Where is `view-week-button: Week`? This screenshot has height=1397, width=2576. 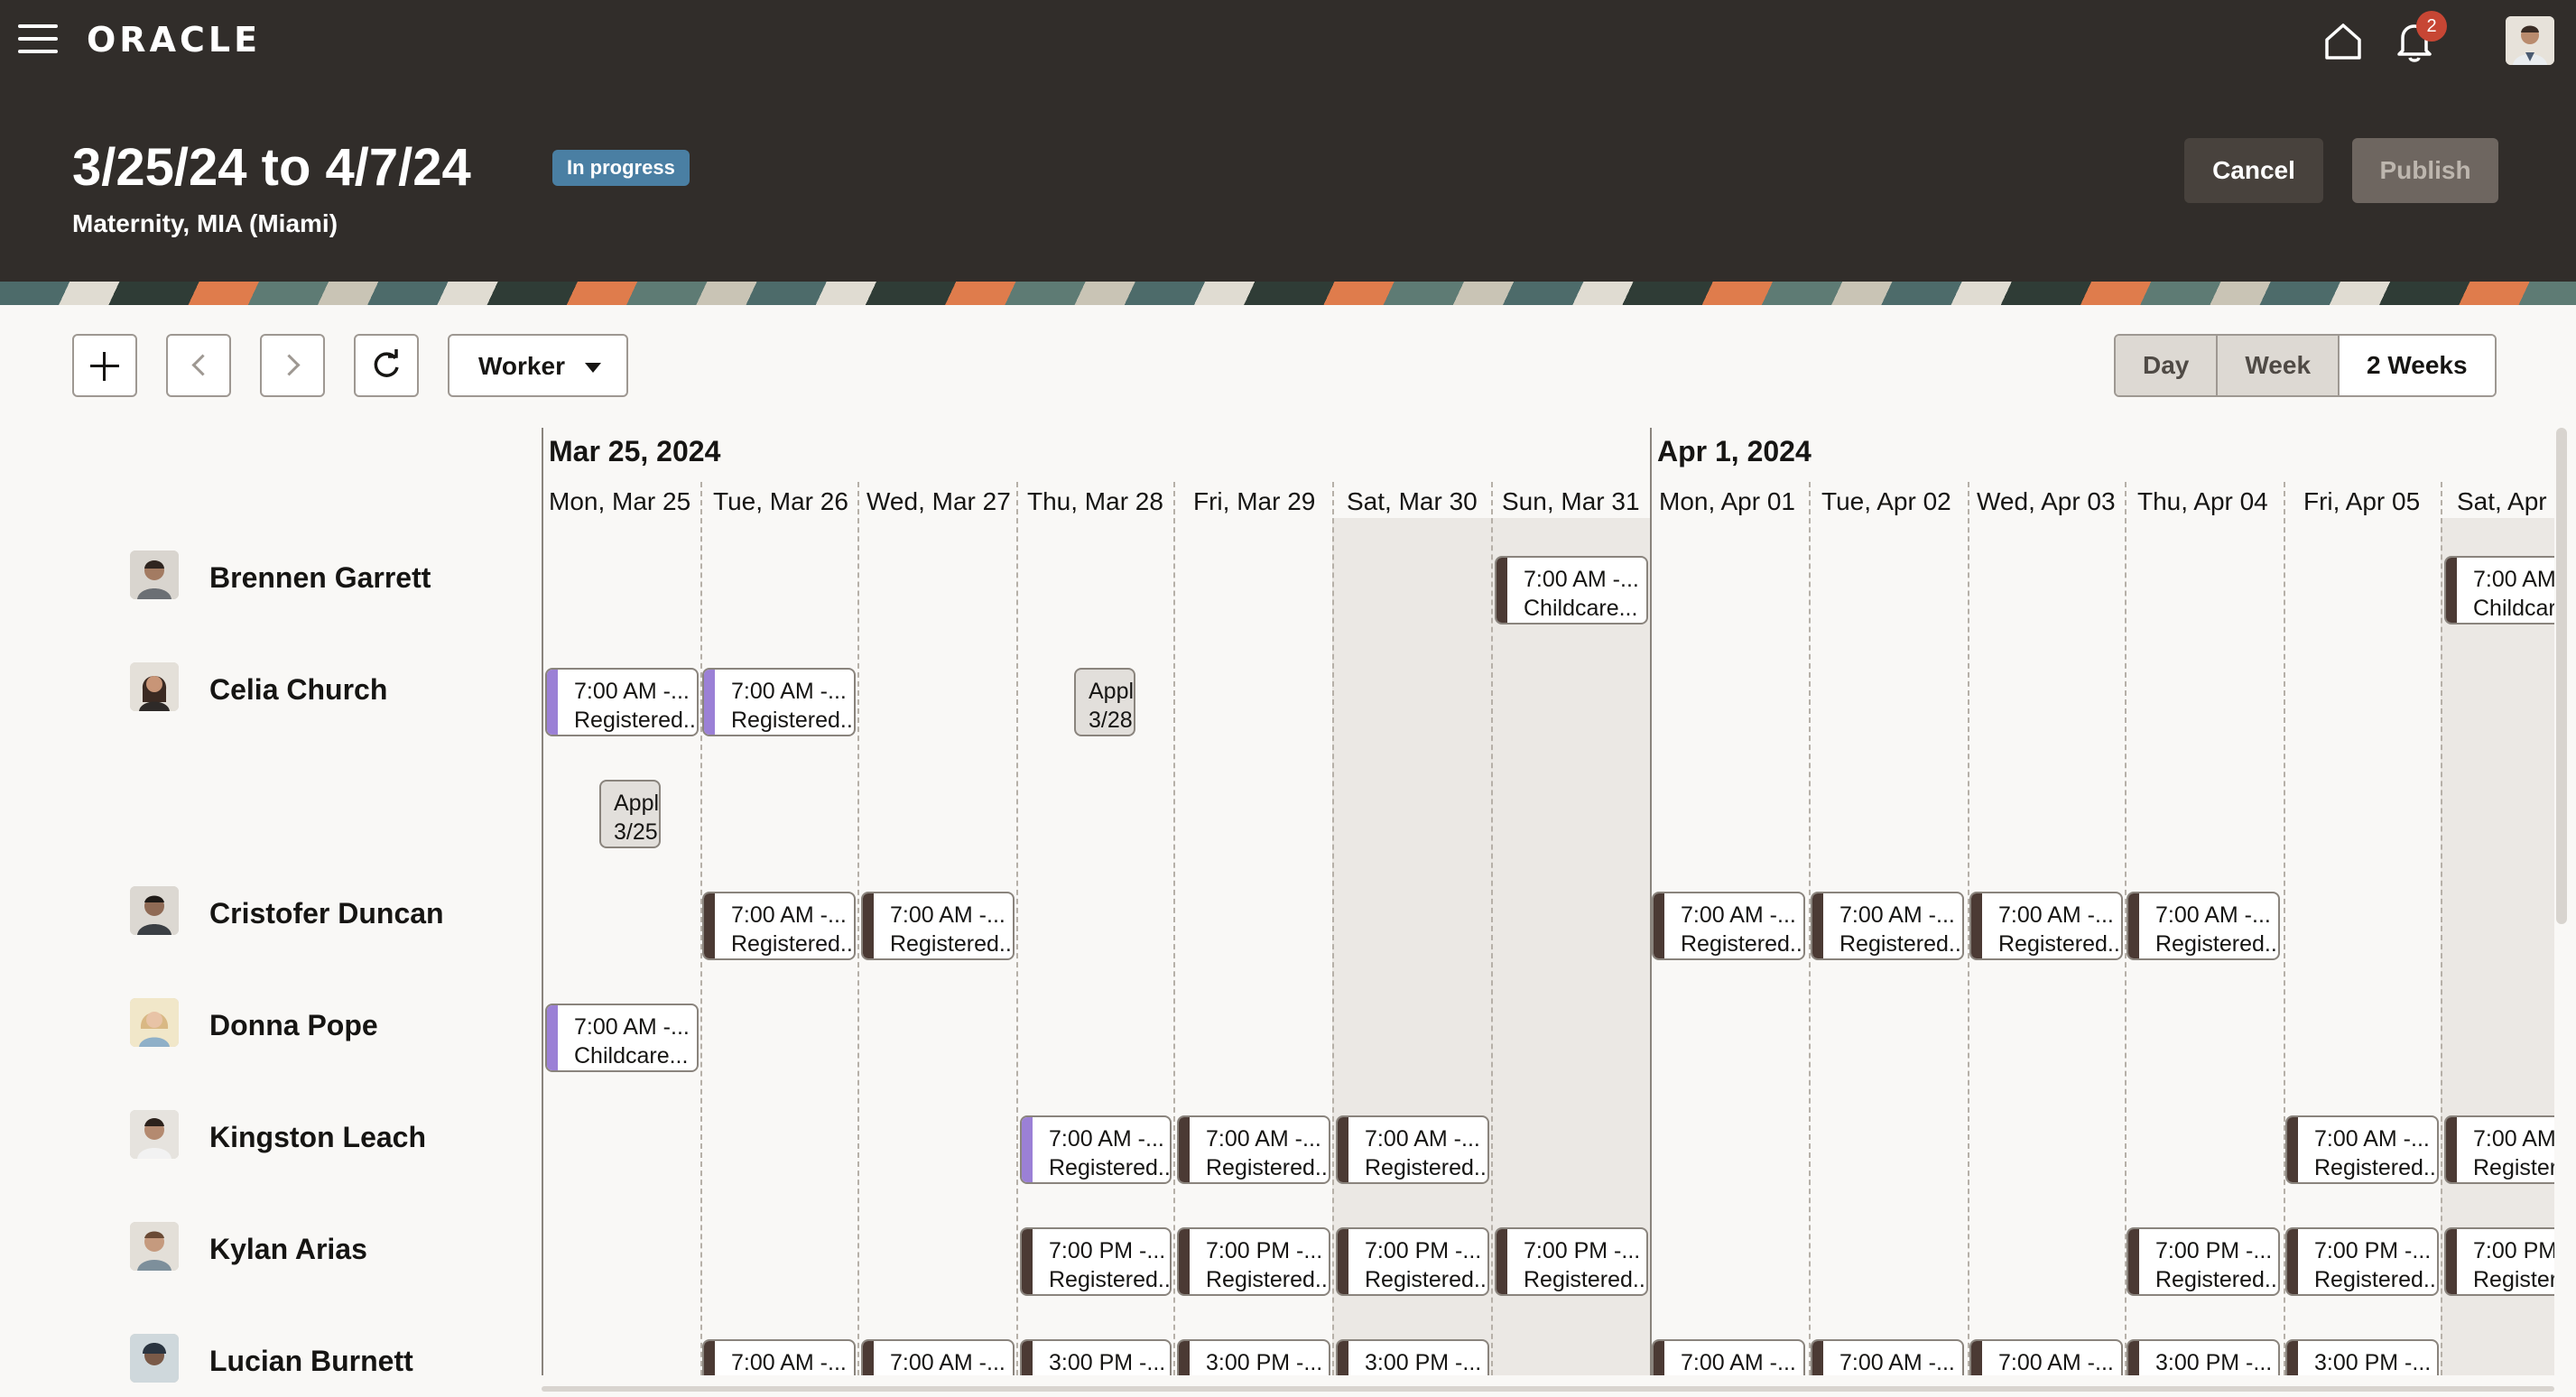 view-week-button: Week is located at coordinates (2279, 365).